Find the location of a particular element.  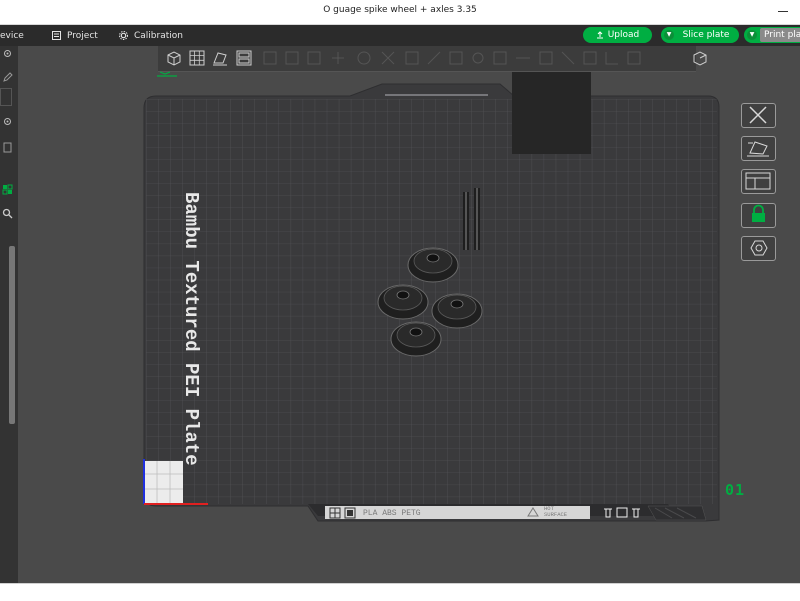

gear-icon is located at coordinates (7, 53).